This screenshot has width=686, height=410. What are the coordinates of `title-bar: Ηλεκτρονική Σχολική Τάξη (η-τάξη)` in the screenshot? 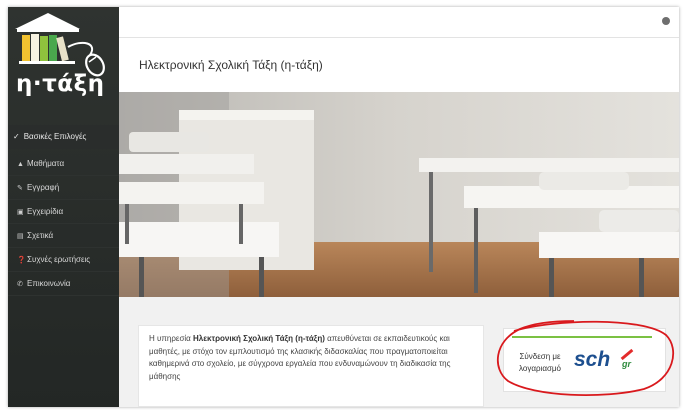 It's located at (399, 65).